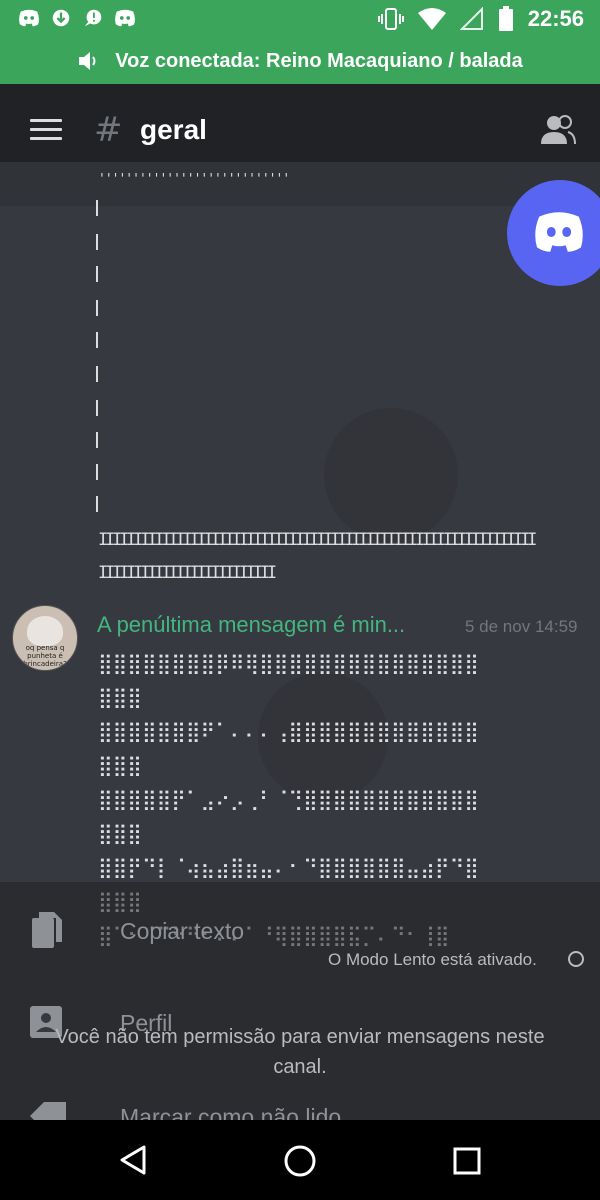 Image resolution: width=600 pixels, height=1200 pixels. Describe the element at coordinates (288, 663) in the screenshot. I see `braille-line: ⣿⣿⣿⣿⣿⣿⣿⣿⡿⠿⢿⣿⣿⣿⣿⣿⣿⣿⣿⣿⣿⣿⣿⣿⣿⣿` at that location.